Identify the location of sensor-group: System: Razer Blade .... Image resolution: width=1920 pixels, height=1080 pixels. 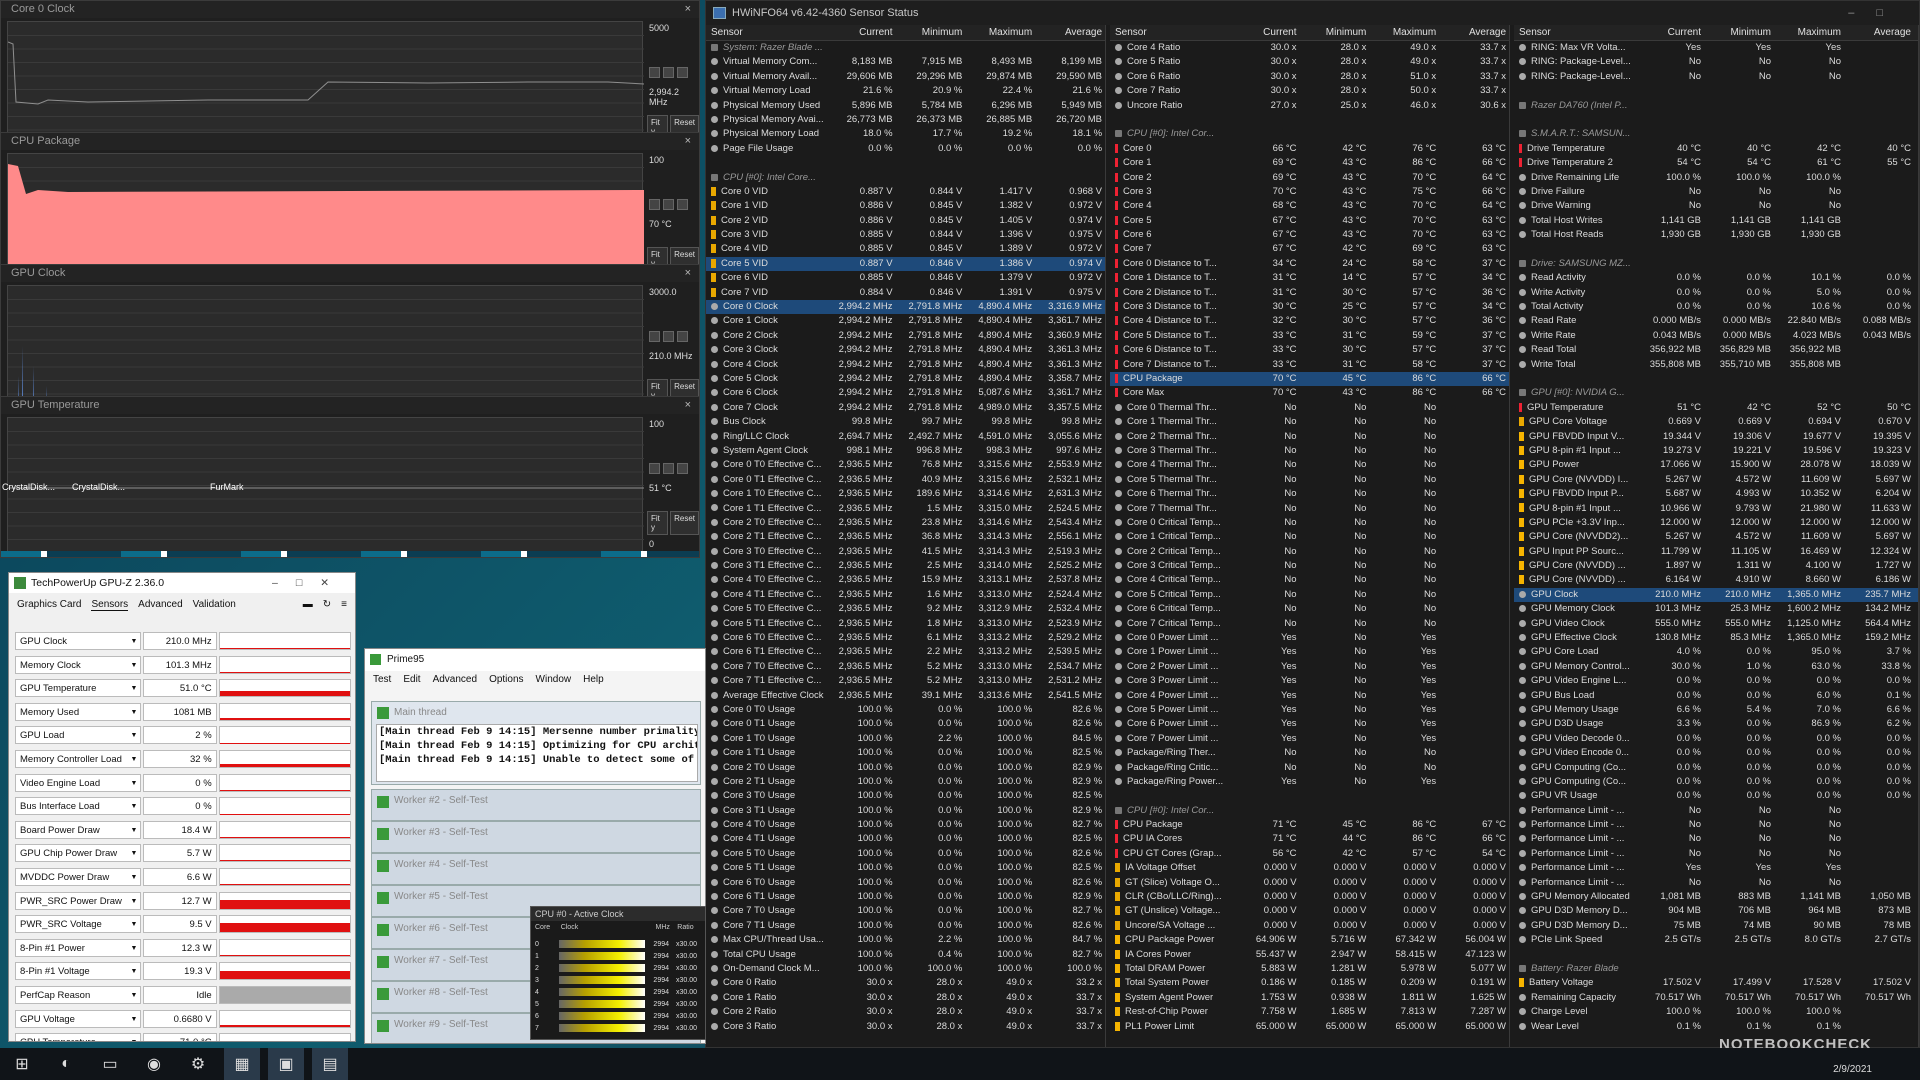
(905, 48).